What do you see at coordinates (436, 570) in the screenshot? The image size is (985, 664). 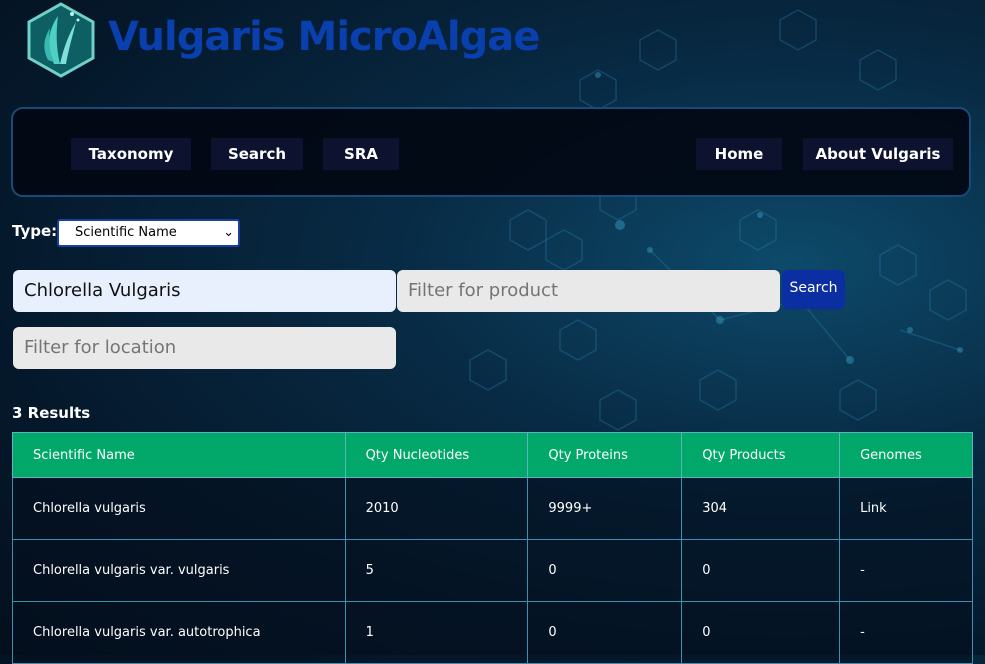 I see `cell-qty-nucleotides: 5` at bounding box center [436, 570].